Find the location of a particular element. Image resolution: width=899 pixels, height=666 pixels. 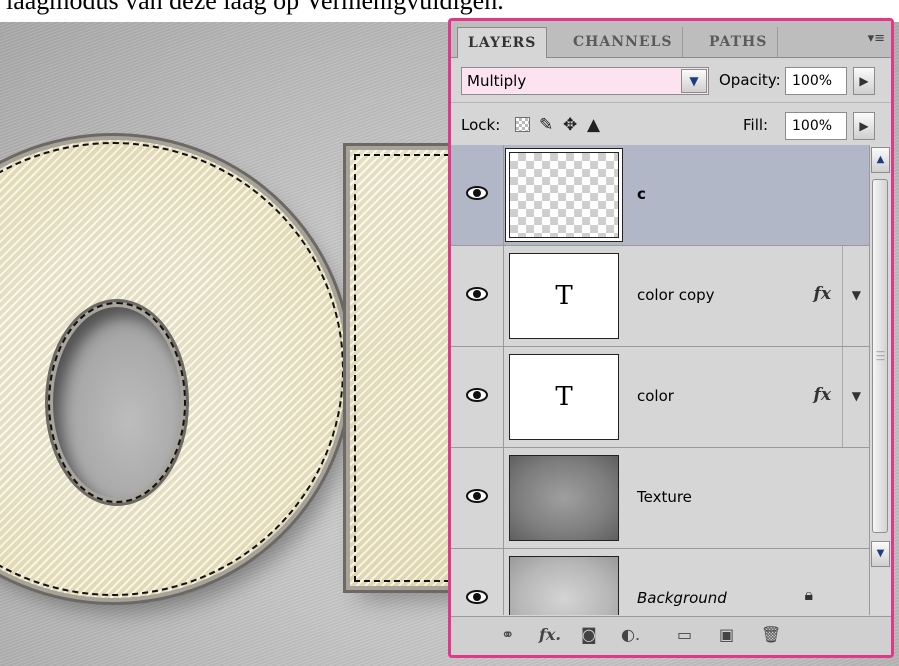

delete-layer-icon: 🗑︎ is located at coordinates (771, 635).